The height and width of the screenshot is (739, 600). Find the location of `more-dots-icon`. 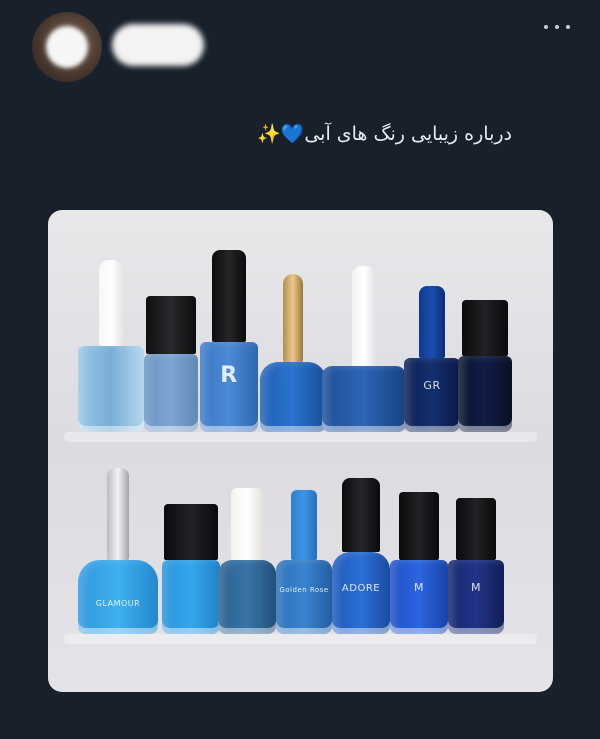

more-dots-icon is located at coordinates (557, 27).